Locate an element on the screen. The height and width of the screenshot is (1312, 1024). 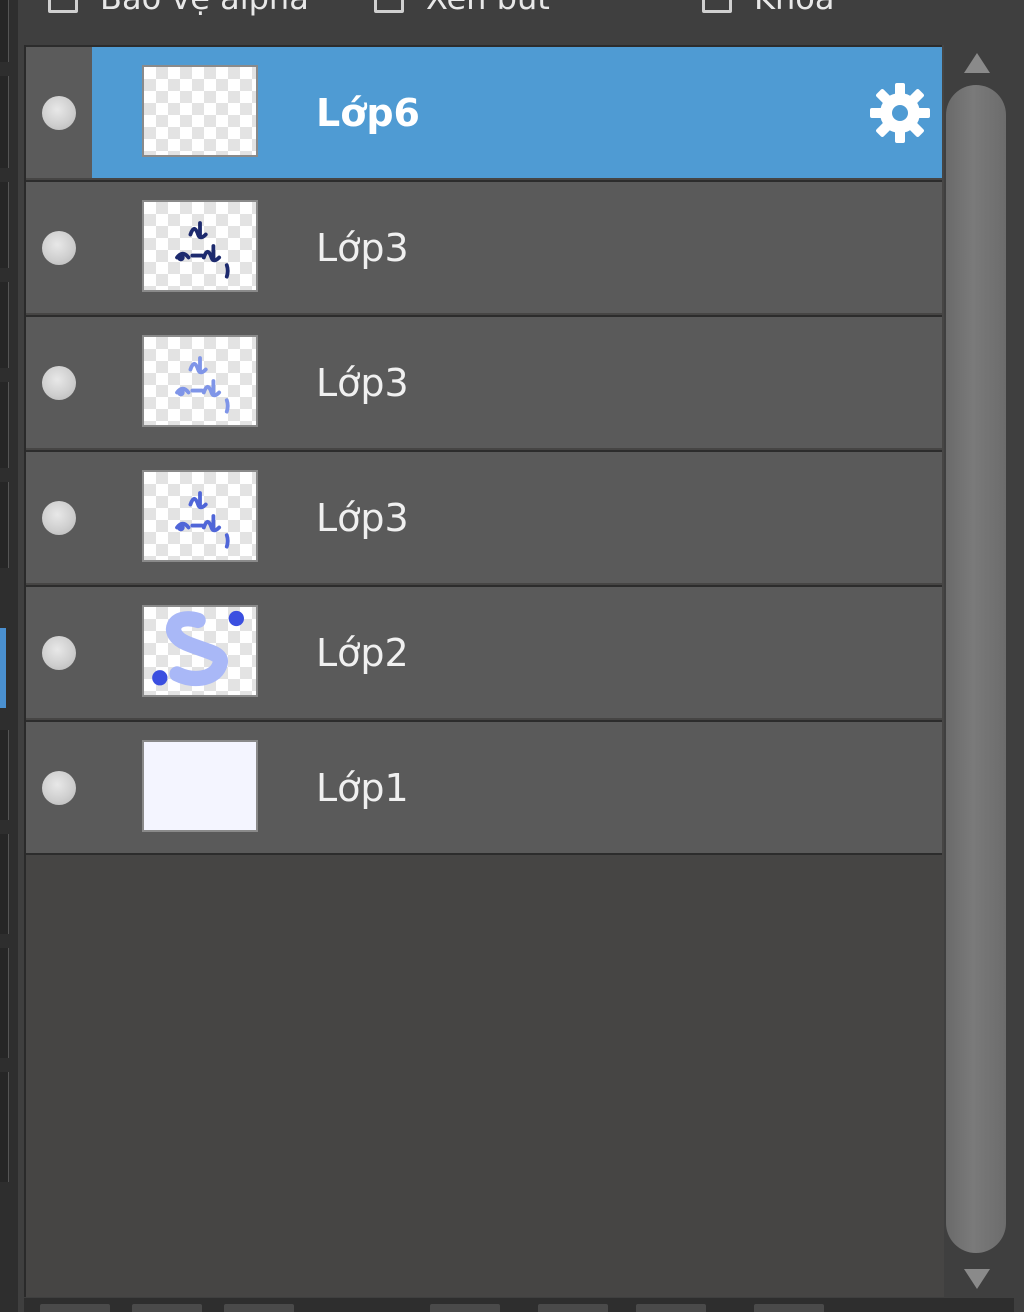
layer-name: Lớp6 is located at coordinates (368, 112).